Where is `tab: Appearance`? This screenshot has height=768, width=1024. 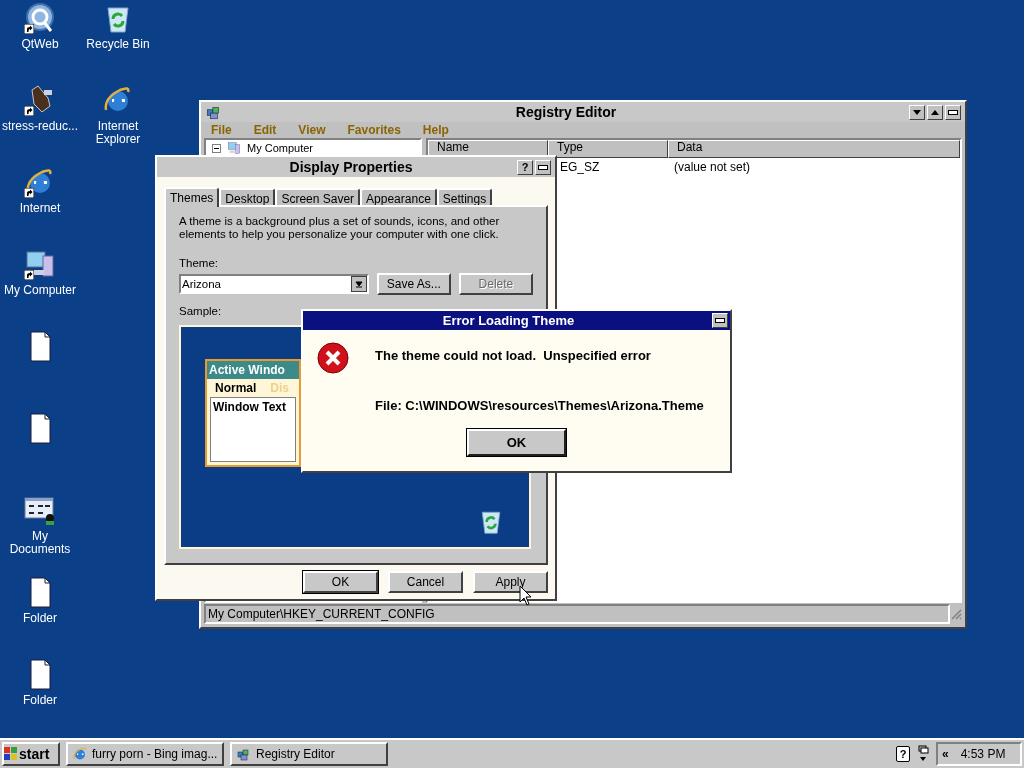
tab: Appearance is located at coordinates (398, 196).